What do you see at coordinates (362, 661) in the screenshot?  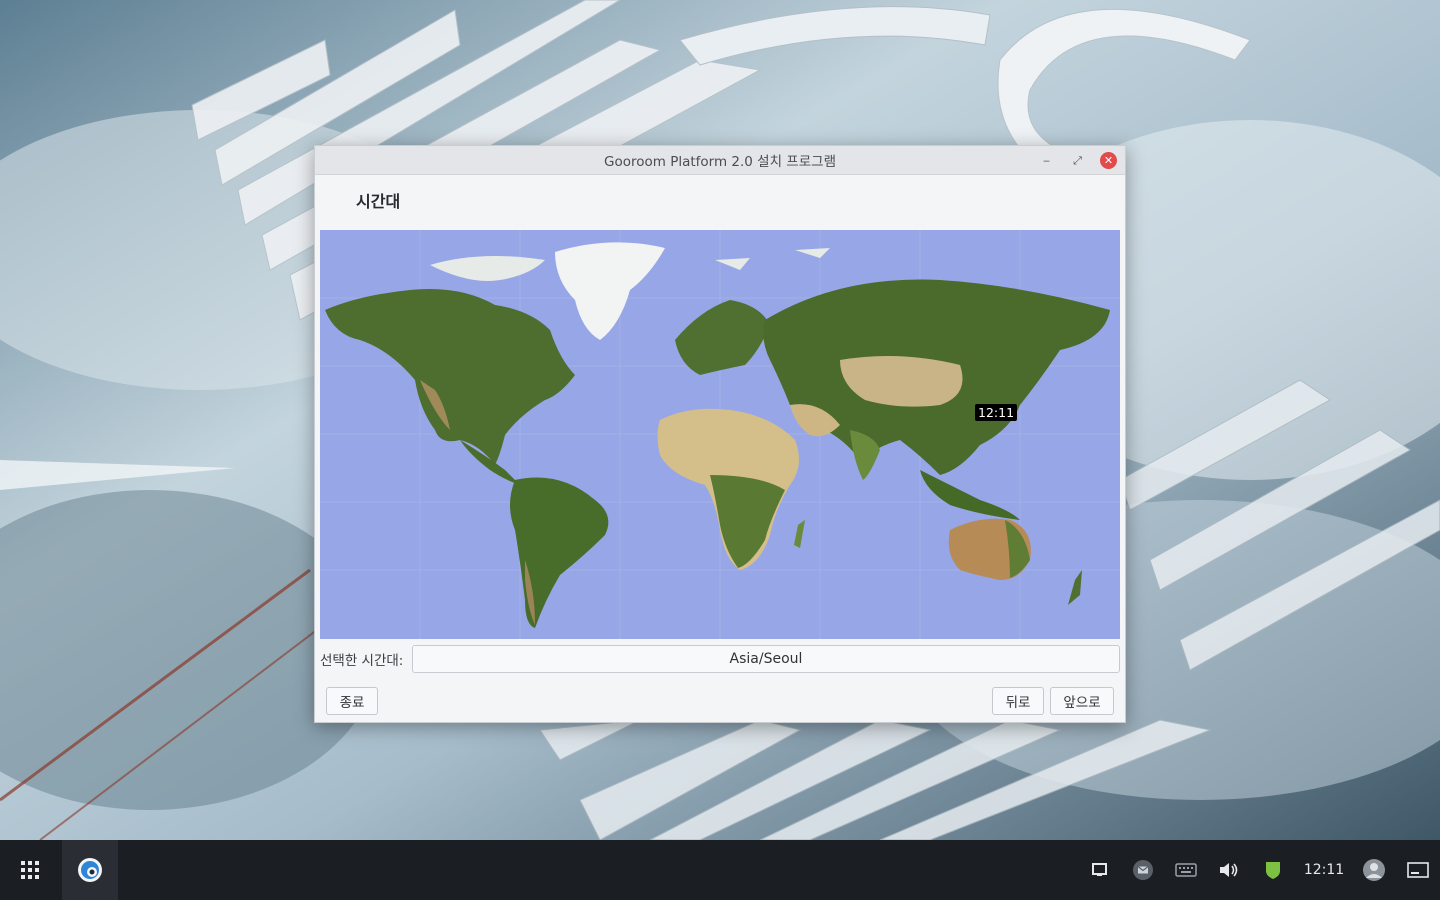 I see `timezone-label: 선택한 시간대:` at bounding box center [362, 661].